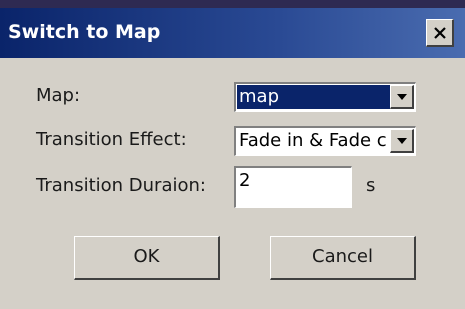 Image resolution: width=465 pixels, height=309 pixels. Describe the element at coordinates (293, 187) in the screenshot. I see `transition-duration-input: 2` at that location.